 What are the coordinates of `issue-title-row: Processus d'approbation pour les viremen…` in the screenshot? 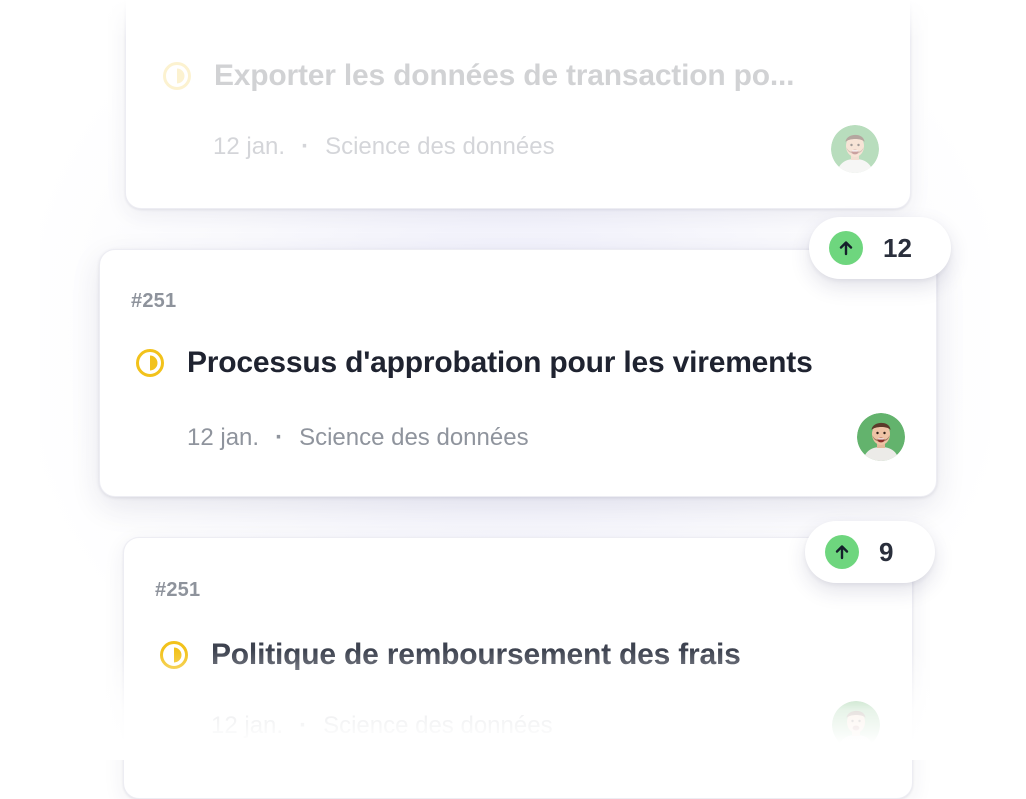 It's located at (474, 363).